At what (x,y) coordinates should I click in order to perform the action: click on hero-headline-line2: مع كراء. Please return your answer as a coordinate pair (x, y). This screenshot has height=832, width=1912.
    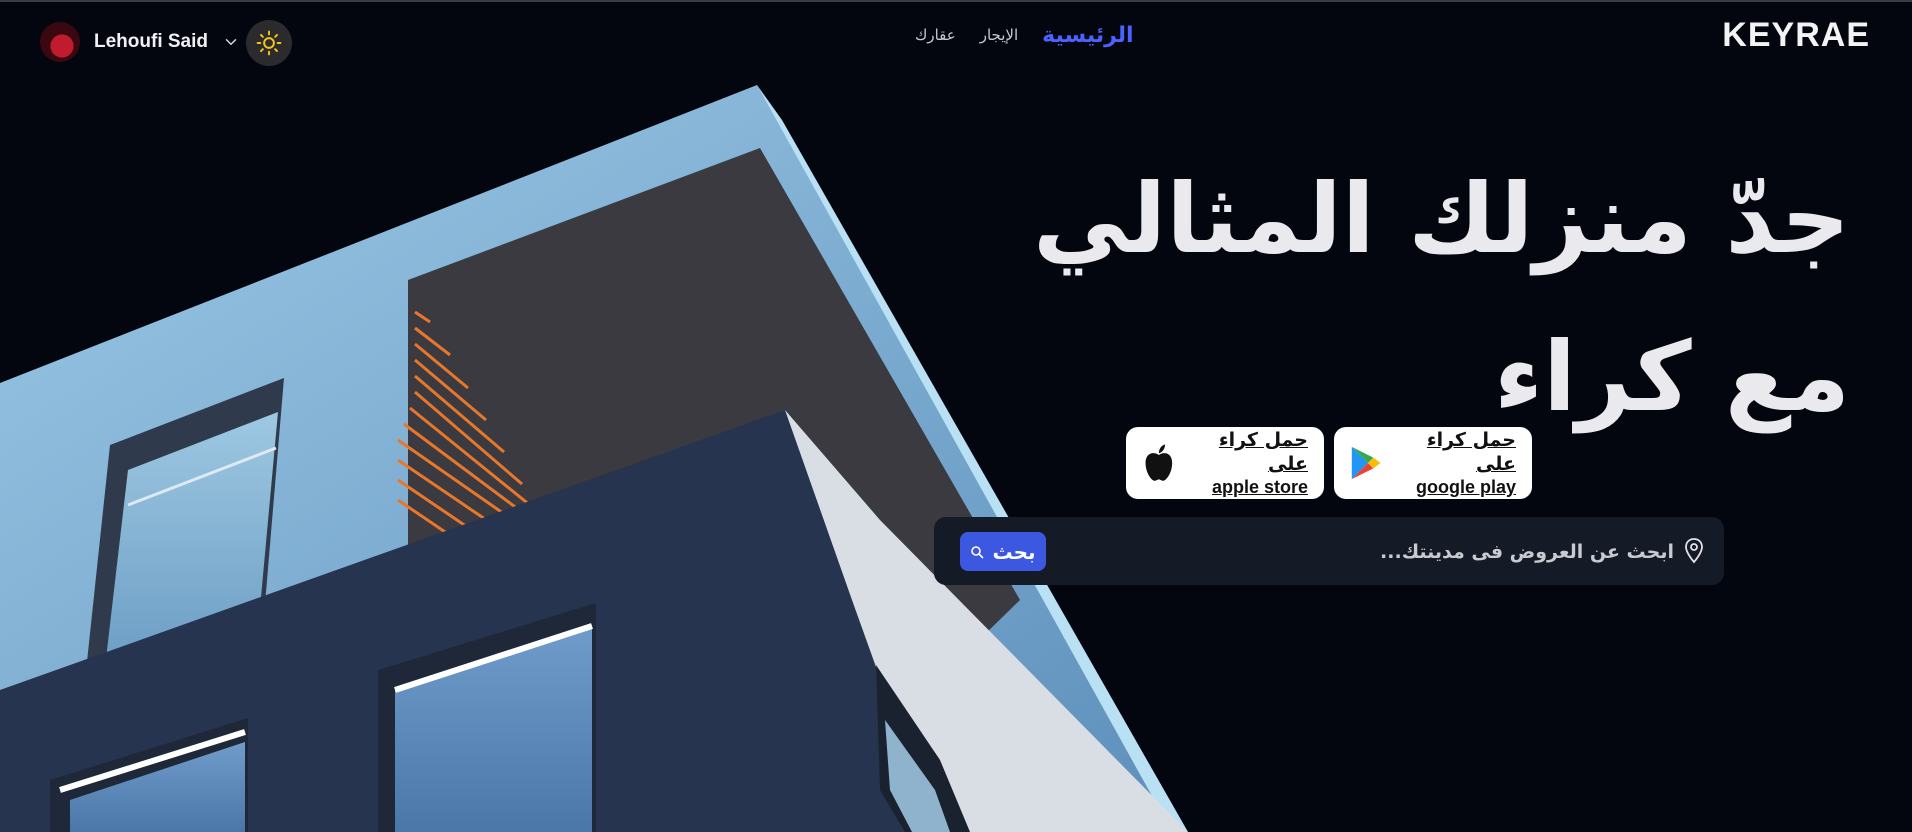
    Looking at the image, I should click on (1672, 377).